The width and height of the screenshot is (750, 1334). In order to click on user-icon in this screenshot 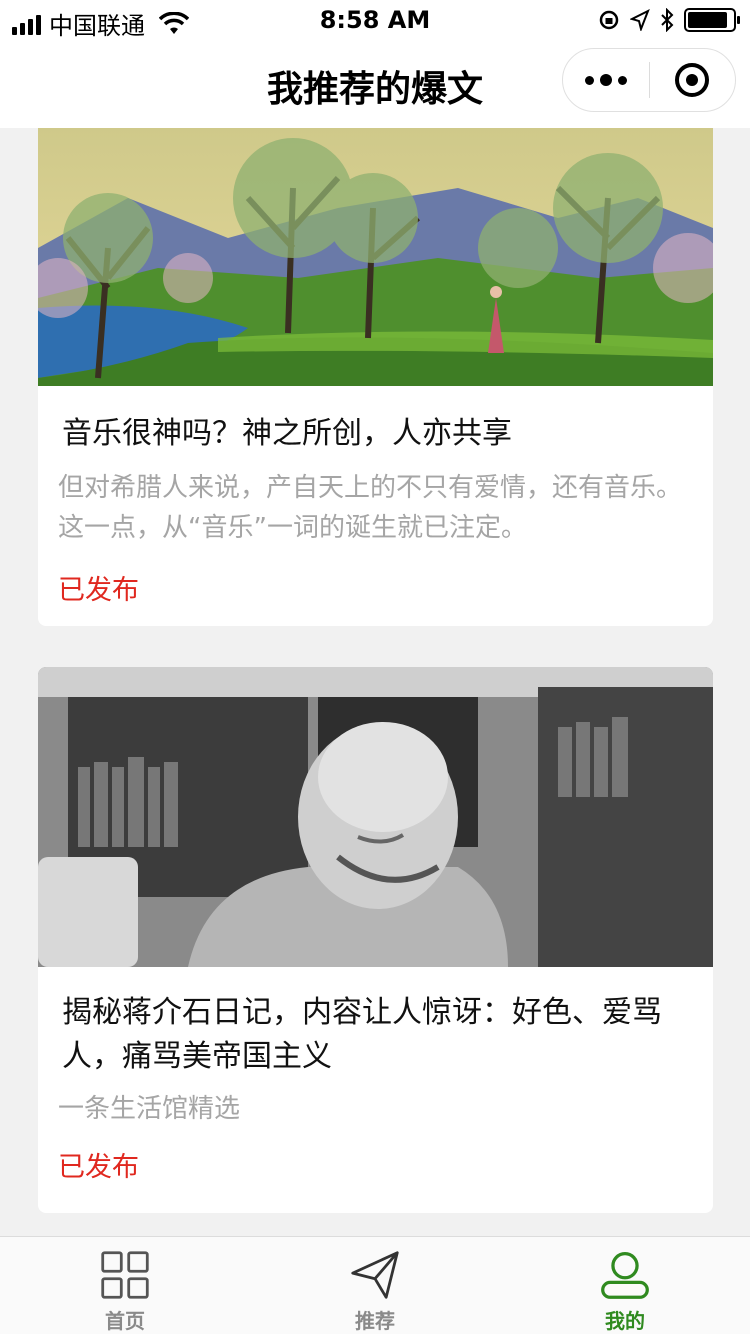, I will do `click(625, 1275)`.